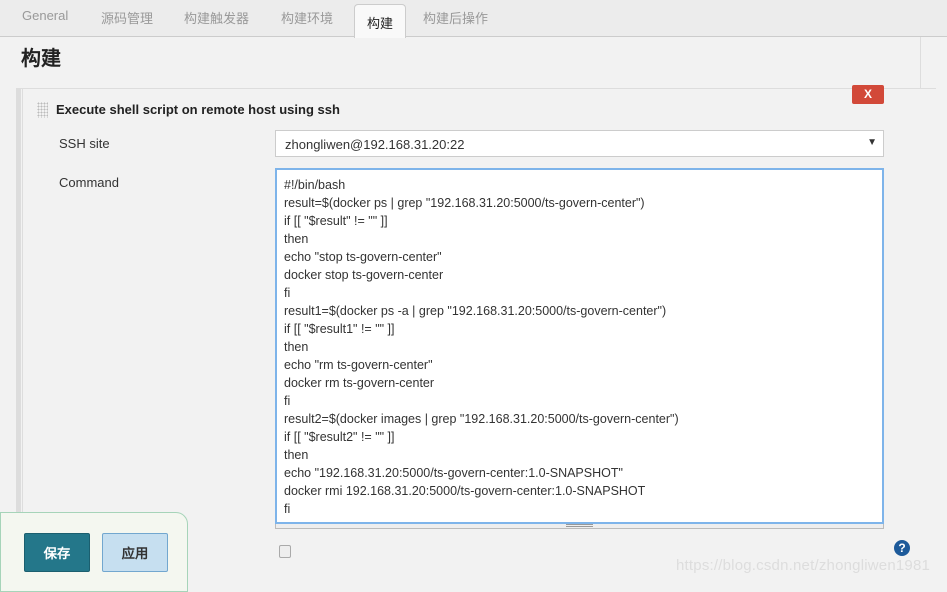 Image resolution: width=947 pixels, height=592 pixels. Describe the element at coordinates (455, 17) in the screenshot. I see `tab-post-build: 构建后操作` at that location.